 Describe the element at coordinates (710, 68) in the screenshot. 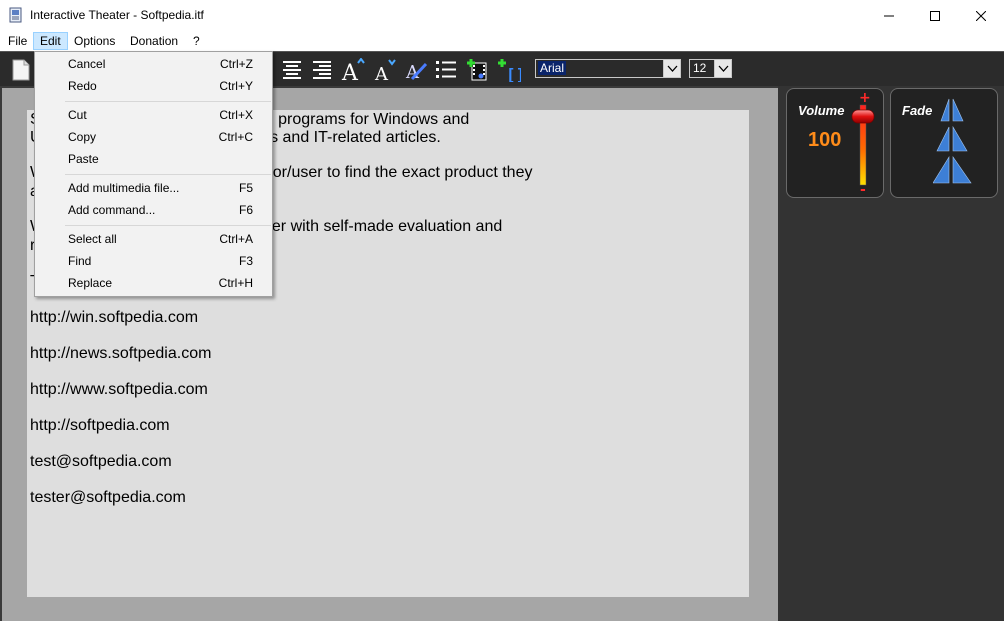

I see `font-size-select: 12` at that location.